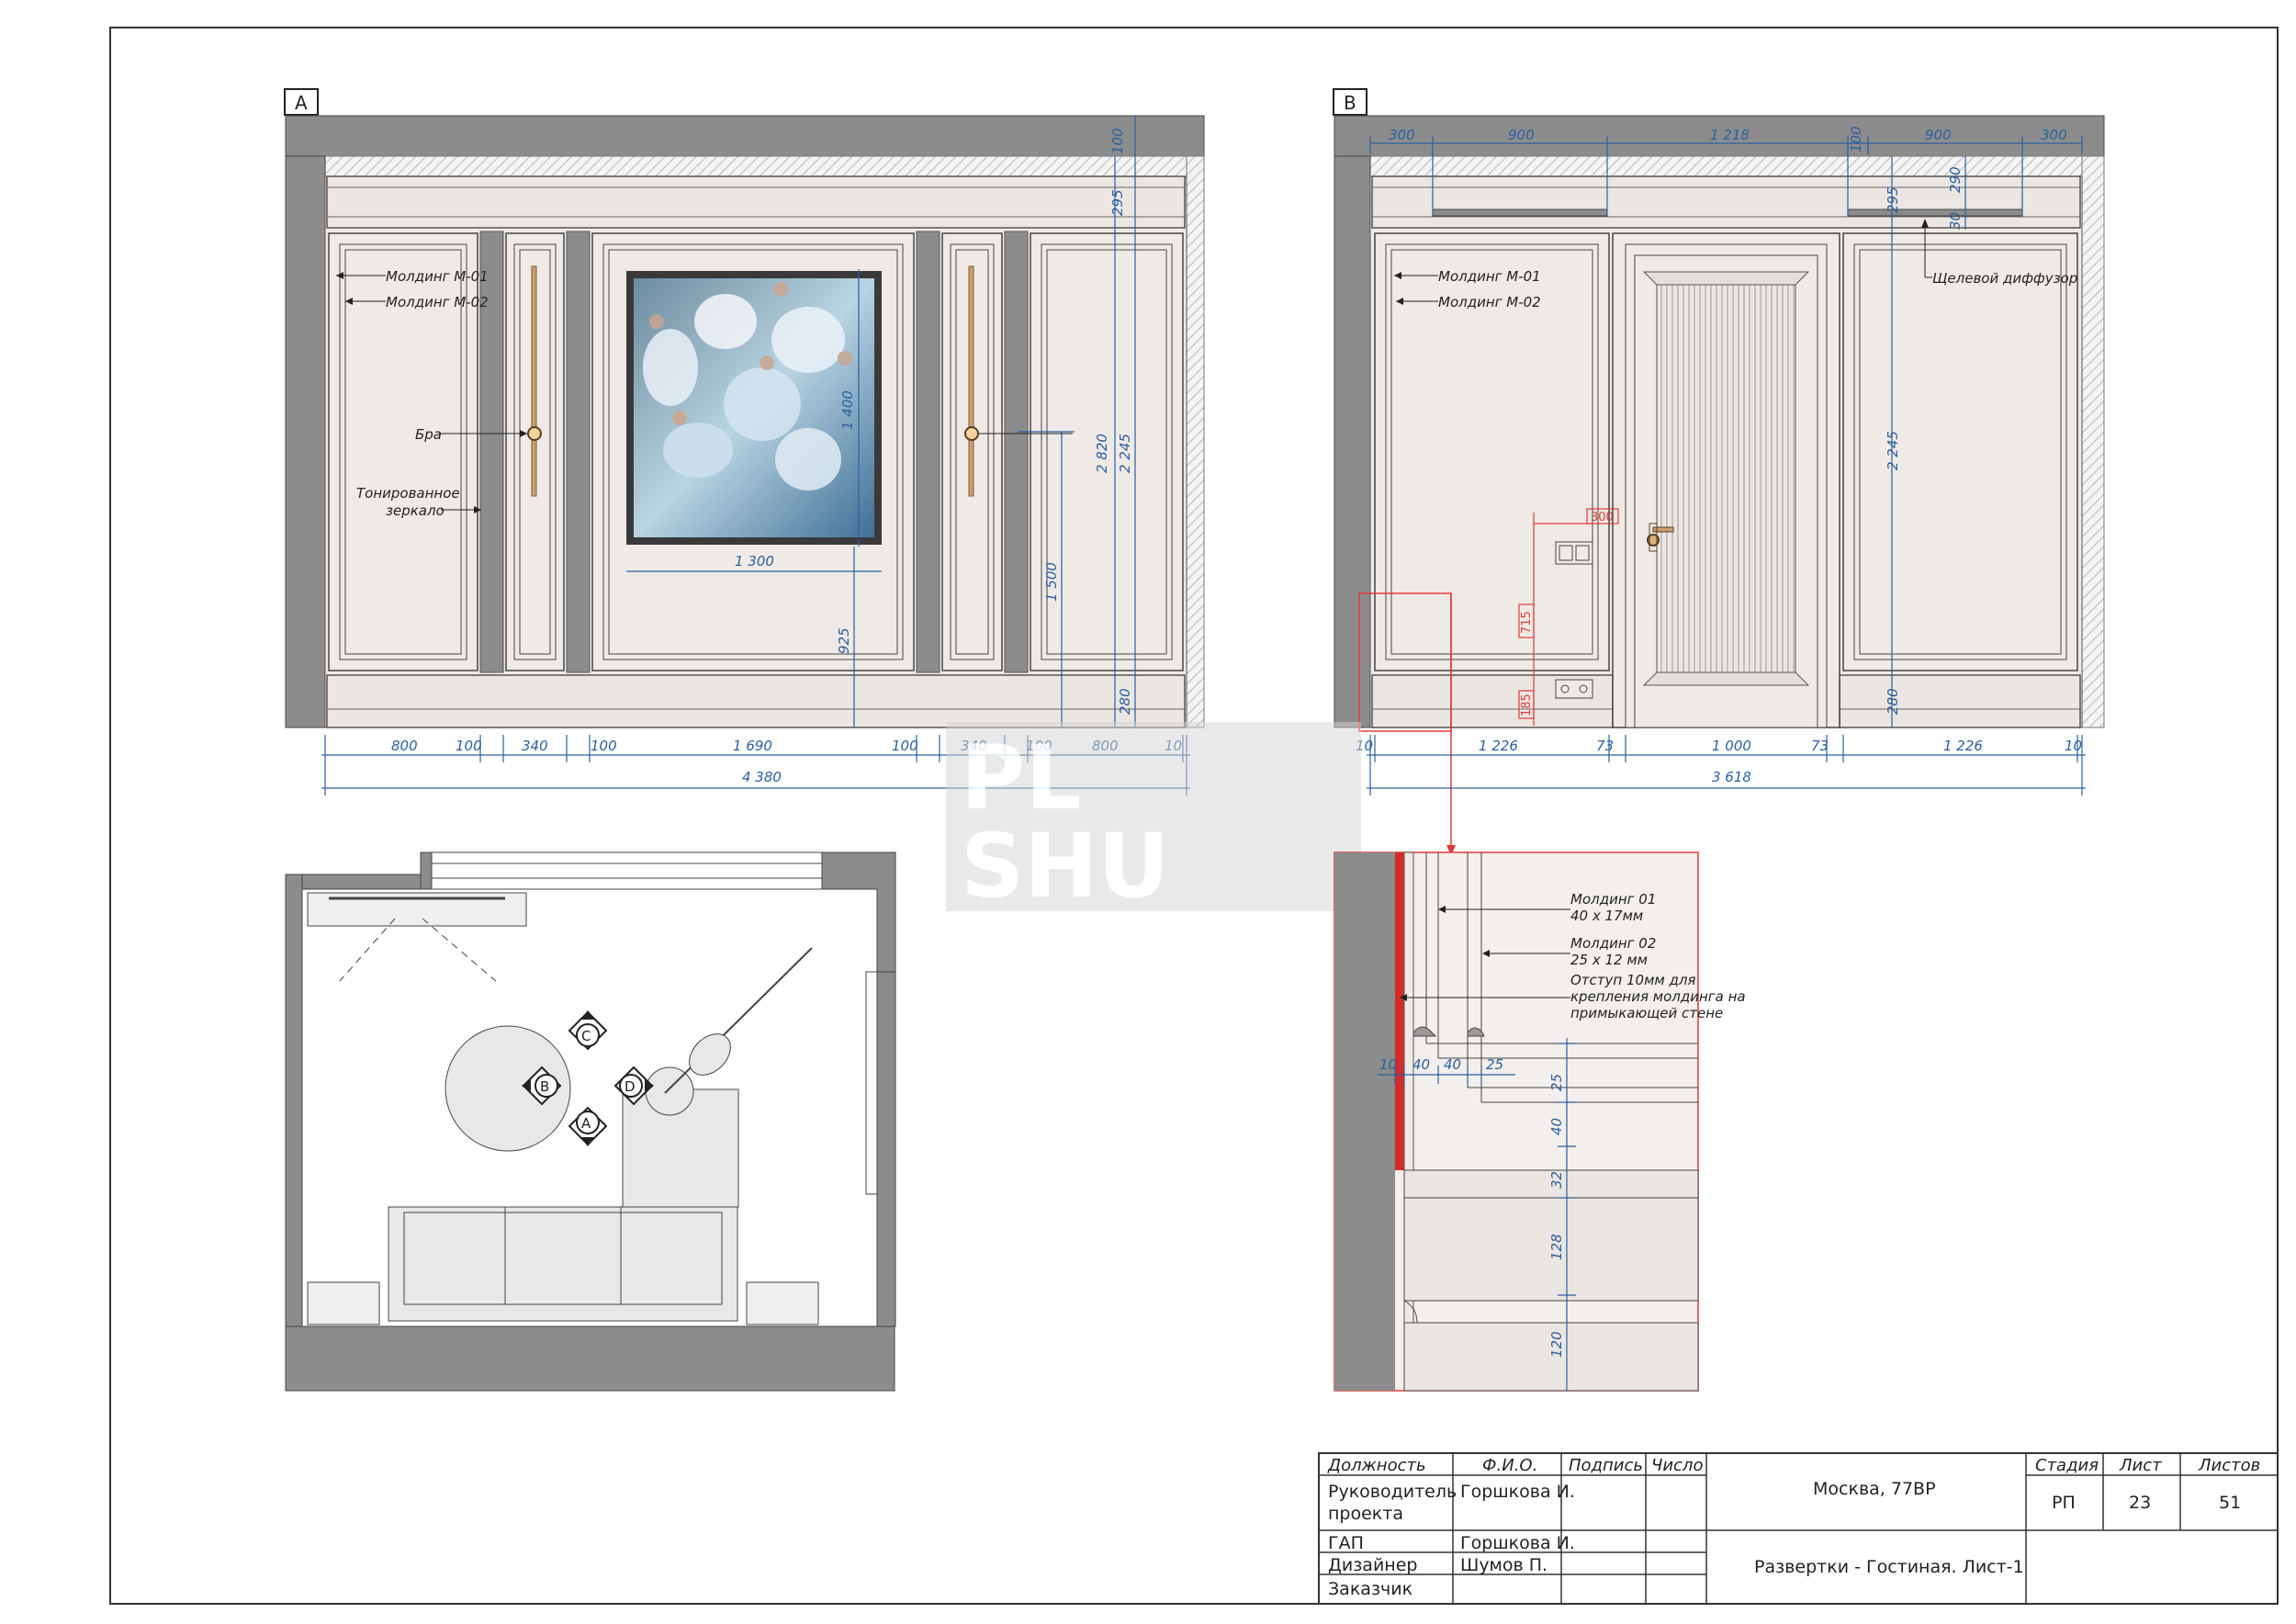 The width and height of the screenshot is (2296, 1624). I want to click on detail-dim-v32: 32, so click(1556, 1180).